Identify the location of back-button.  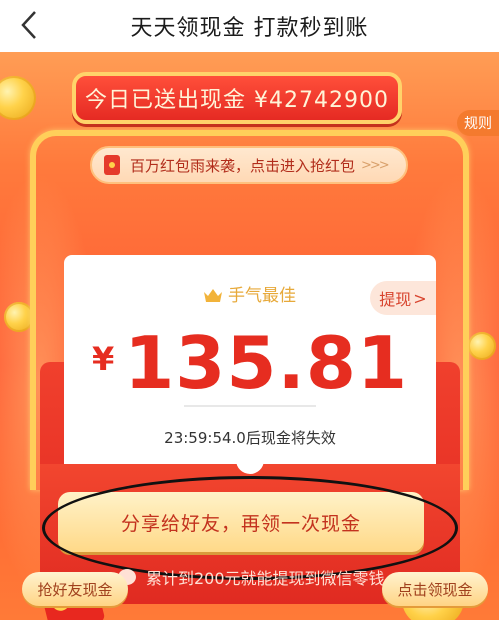
(29, 25).